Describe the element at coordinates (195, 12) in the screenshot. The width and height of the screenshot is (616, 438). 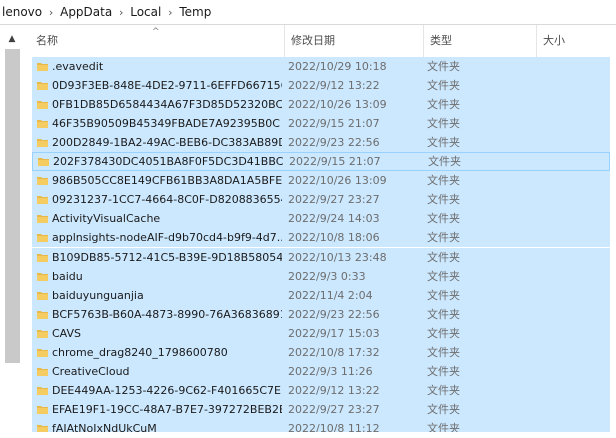
I see `breadcrumb-temp: Temp` at that location.